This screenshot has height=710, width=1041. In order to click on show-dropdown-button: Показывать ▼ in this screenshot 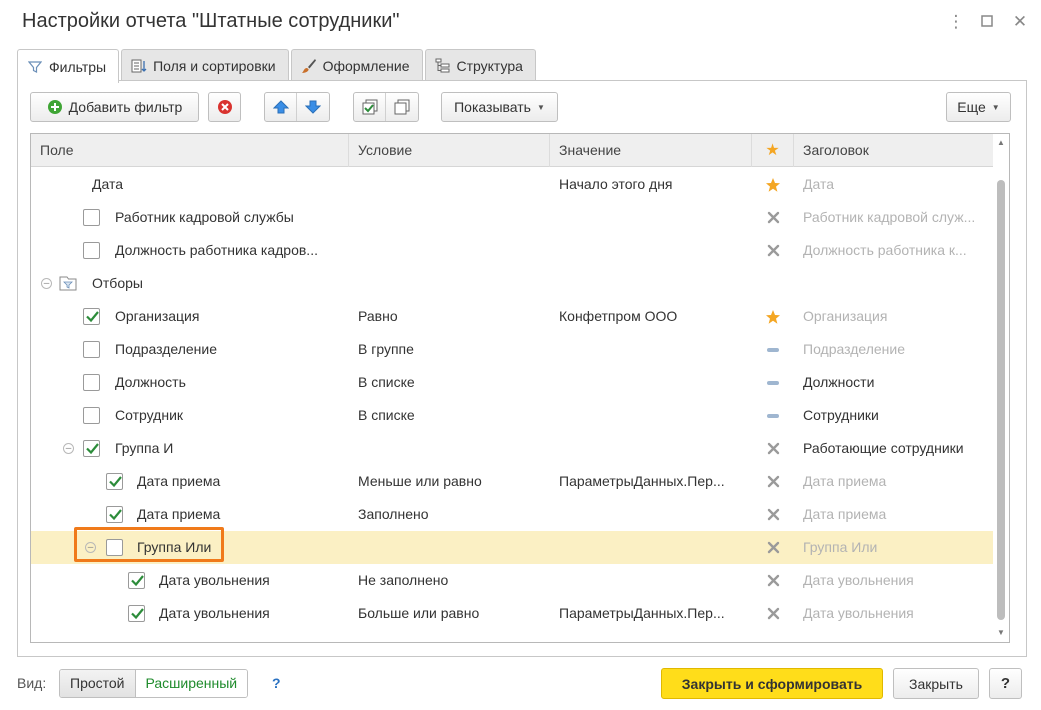, I will do `click(499, 107)`.